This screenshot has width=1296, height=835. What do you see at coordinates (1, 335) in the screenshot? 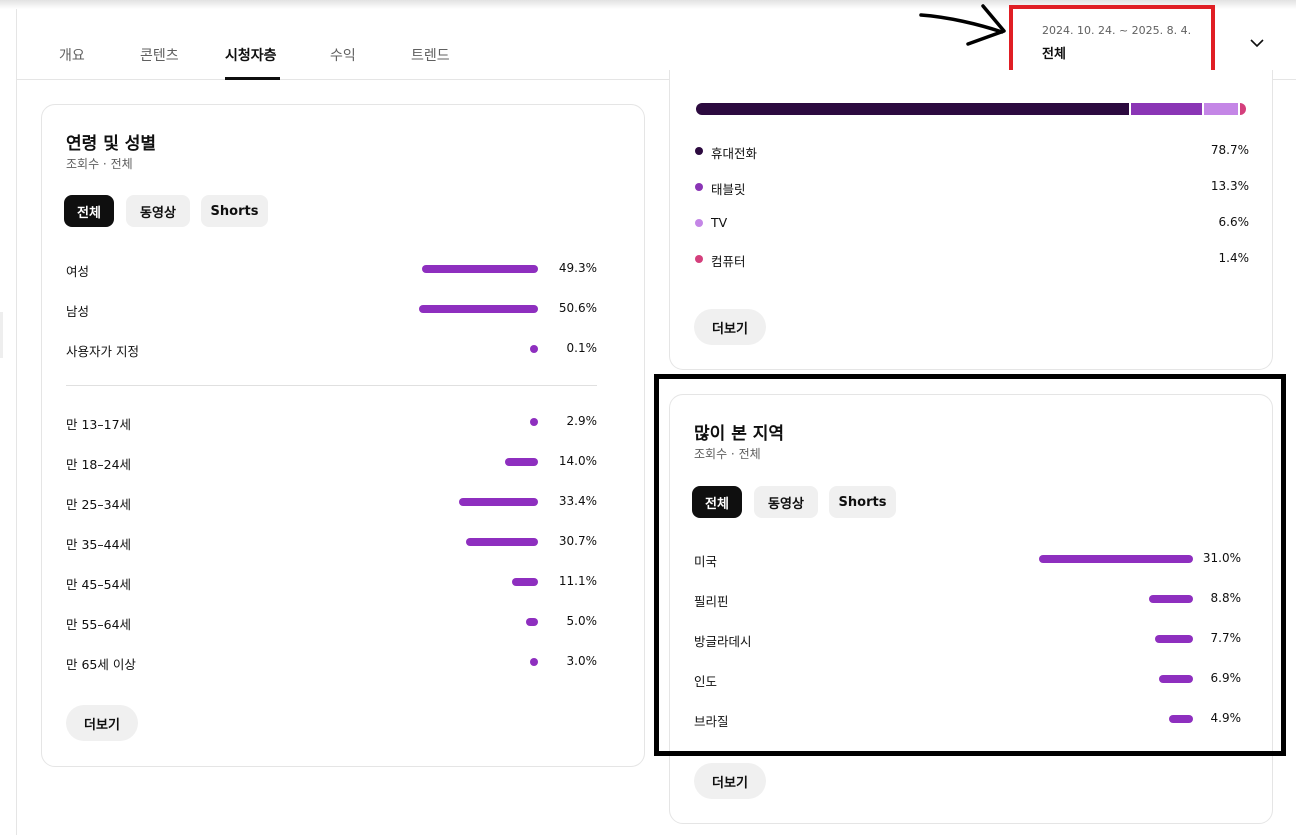
I see `side-panel-edge` at bounding box center [1, 335].